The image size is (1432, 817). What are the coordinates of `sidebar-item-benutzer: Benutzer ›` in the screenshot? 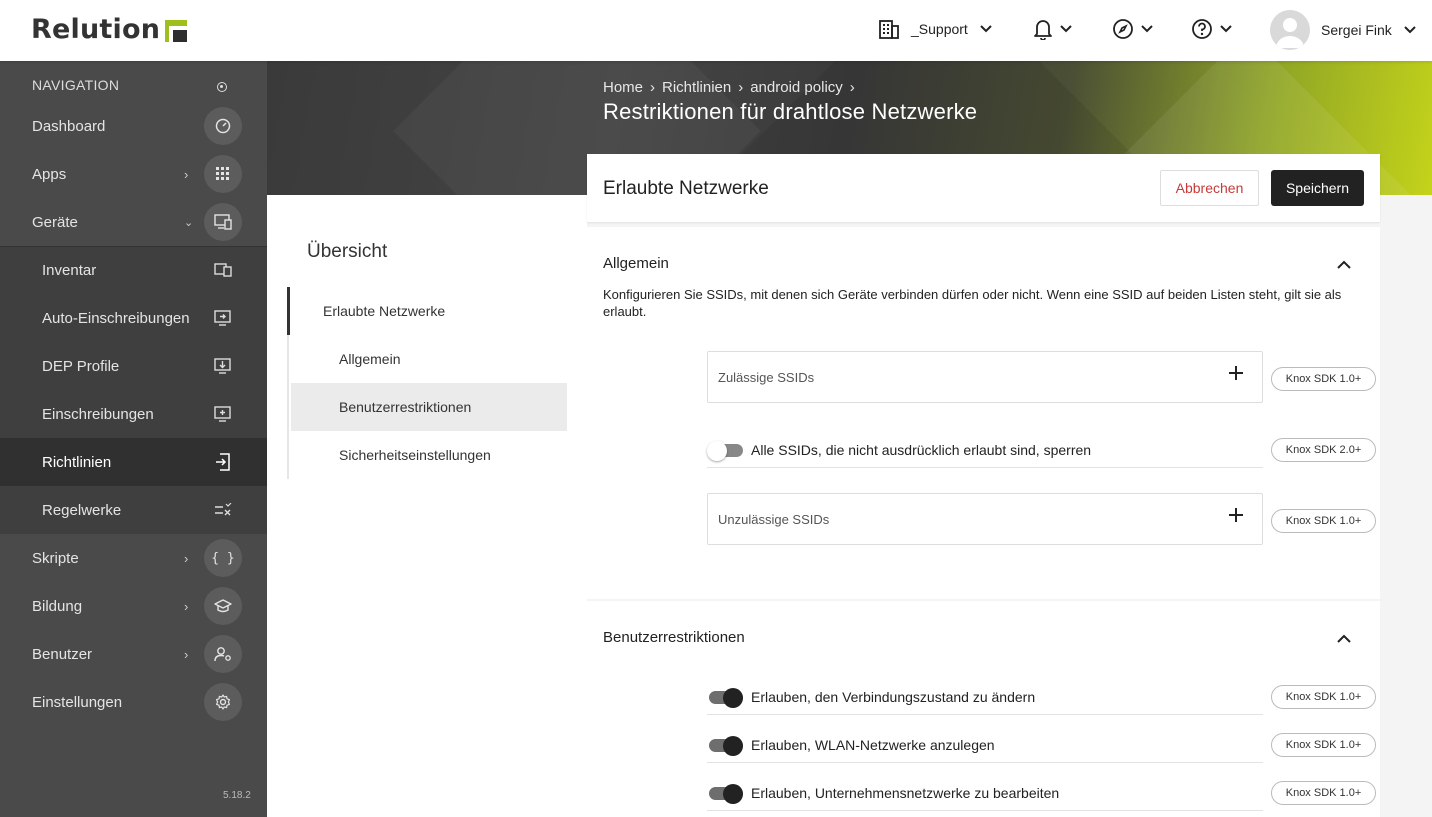 It's located at (133, 654).